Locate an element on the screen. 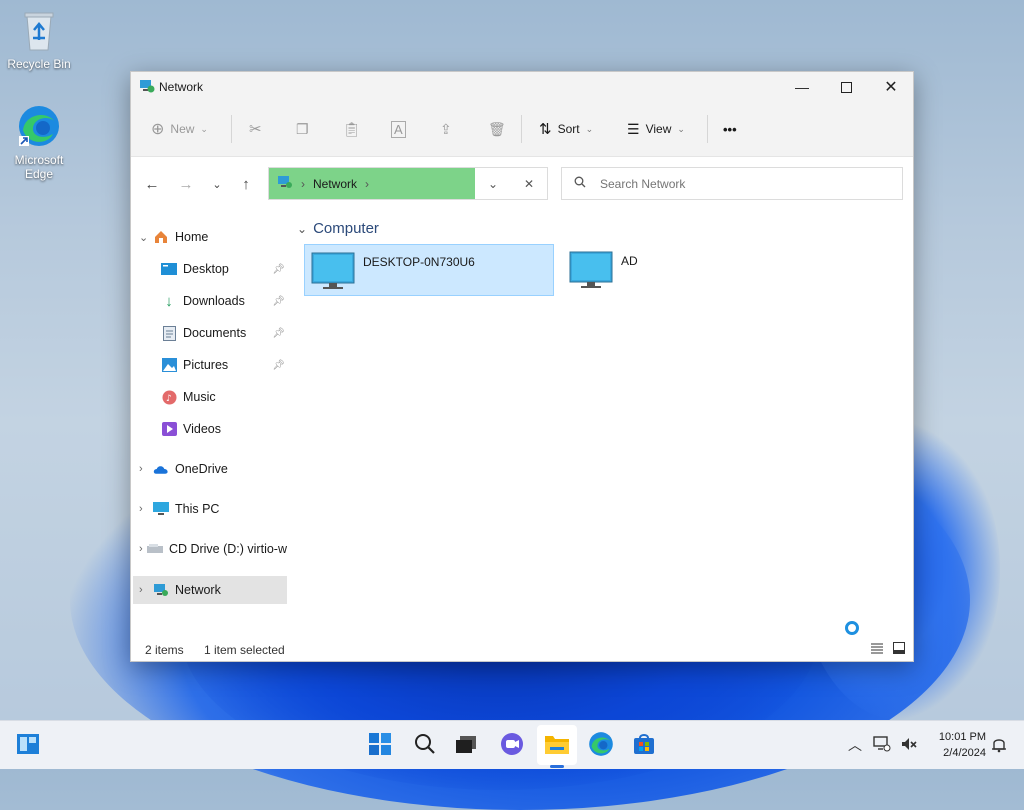  rename-button: A is located at coordinates (398, 129).